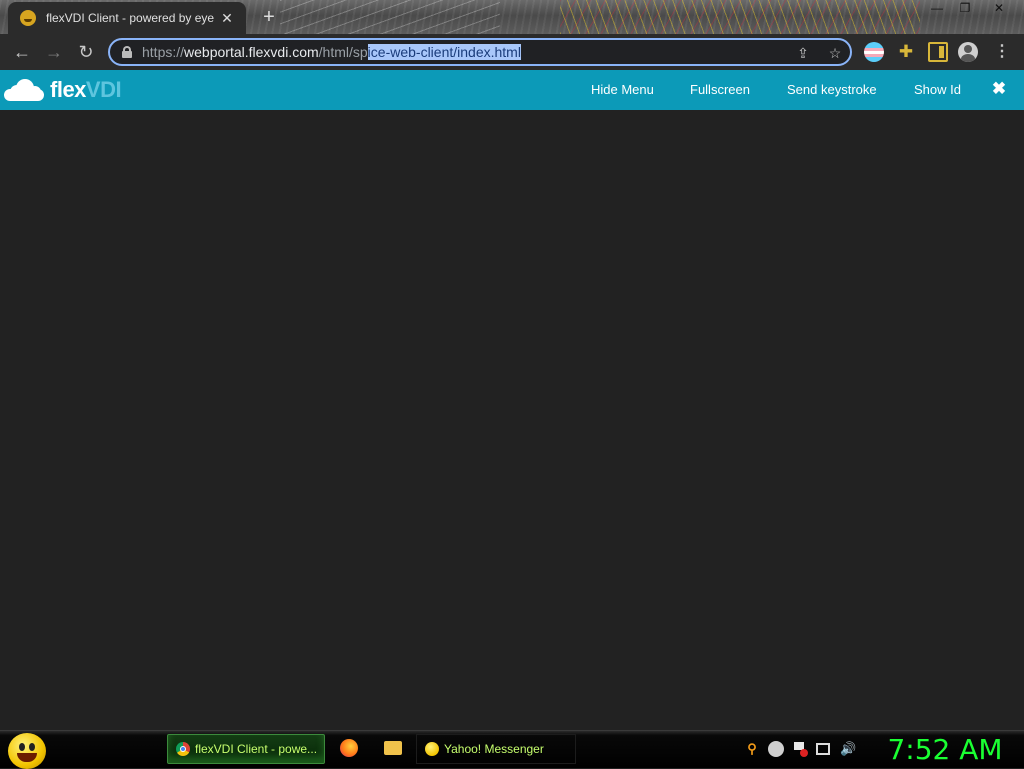 The image size is (1024, 769). What do you see at coordinates (393, 748) in the screenshot?
I see `folder-icon` at bounding box center [393, 748].